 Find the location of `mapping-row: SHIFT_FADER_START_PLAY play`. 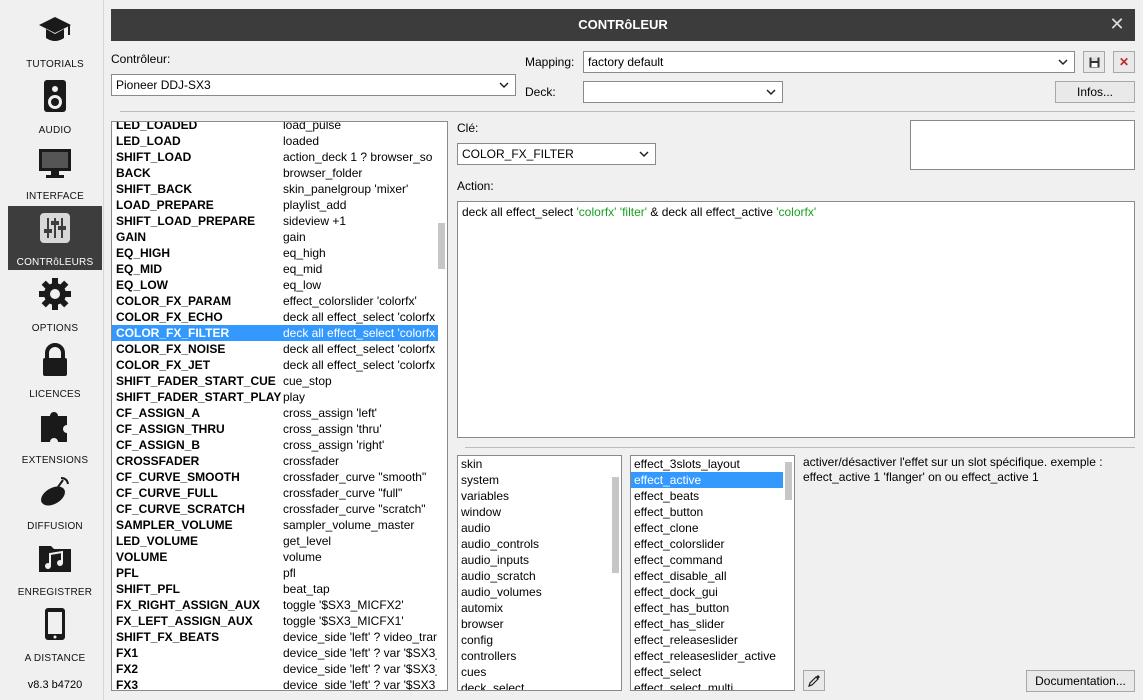

mapping-row: SHIFT_FADER_START_PLAY play is located at coordinates (275, 397).